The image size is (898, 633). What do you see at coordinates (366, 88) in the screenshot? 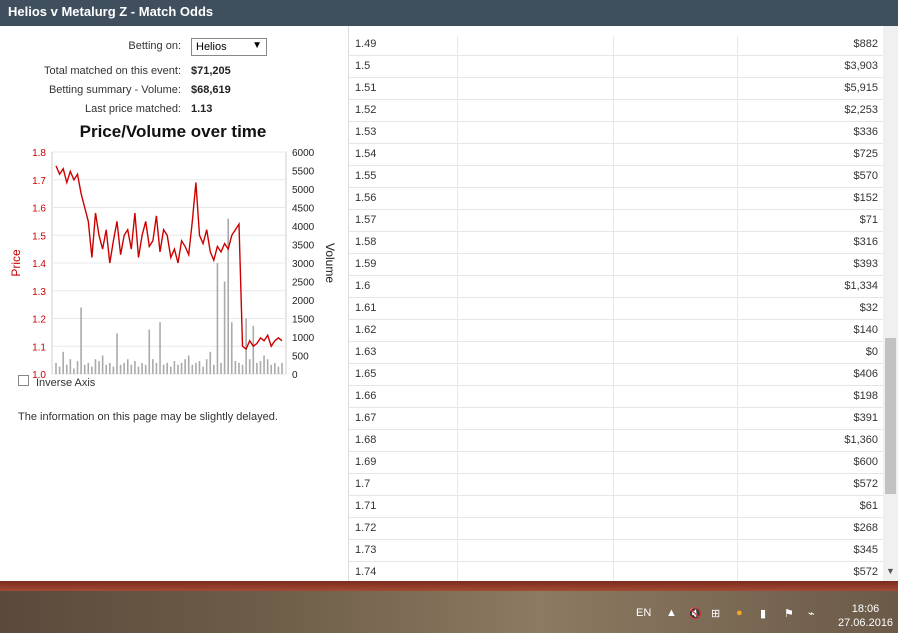
I see `ladder-price: 1.51` at bounding box center [366, 88].